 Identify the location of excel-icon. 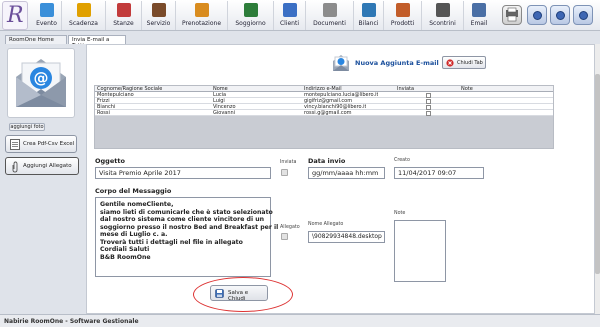
(15, 144).